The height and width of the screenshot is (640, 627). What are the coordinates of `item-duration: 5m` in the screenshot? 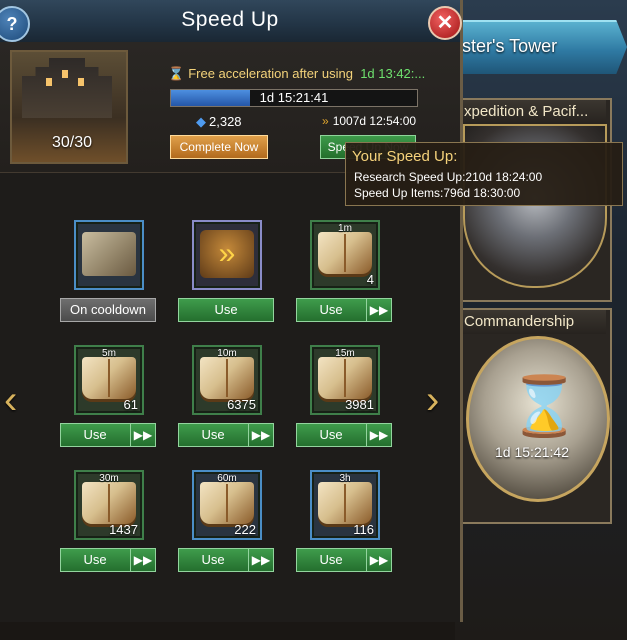 It's located at (109, 353).